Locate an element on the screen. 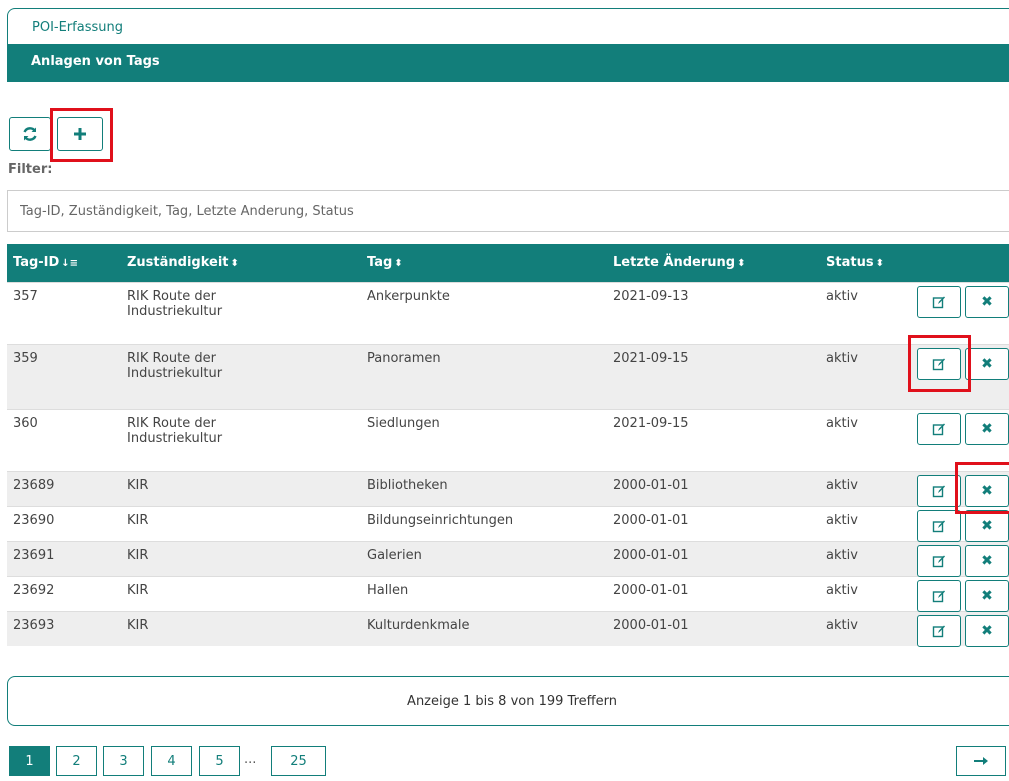 Image resolution: width=1009 pixels, height=781 pixels. cell-tag-id: 360 is located at coordinates (64, 439).